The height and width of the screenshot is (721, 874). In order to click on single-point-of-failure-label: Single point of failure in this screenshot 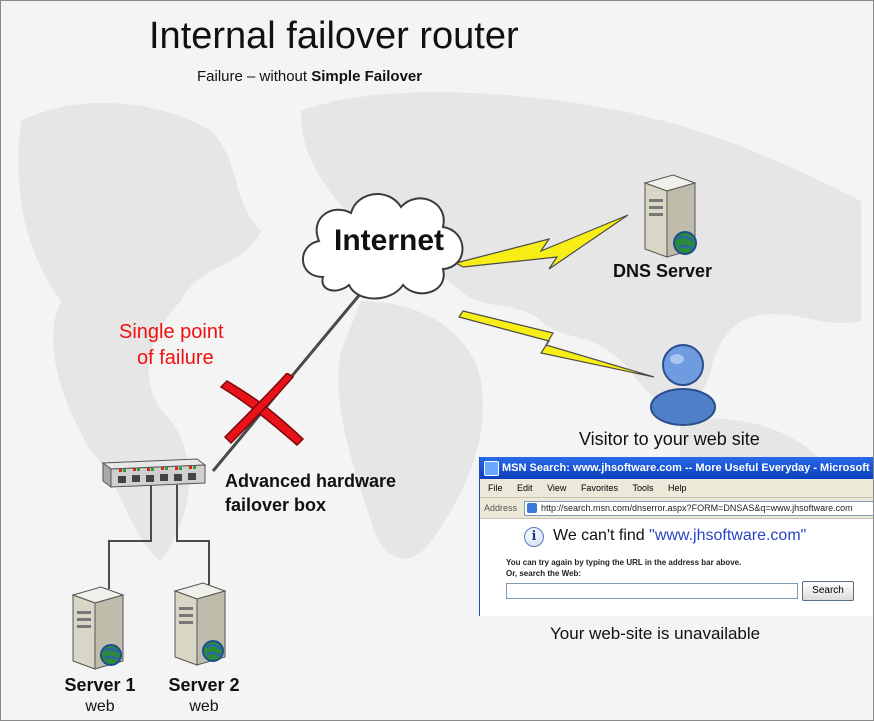, I will do `click(171, 345)`.